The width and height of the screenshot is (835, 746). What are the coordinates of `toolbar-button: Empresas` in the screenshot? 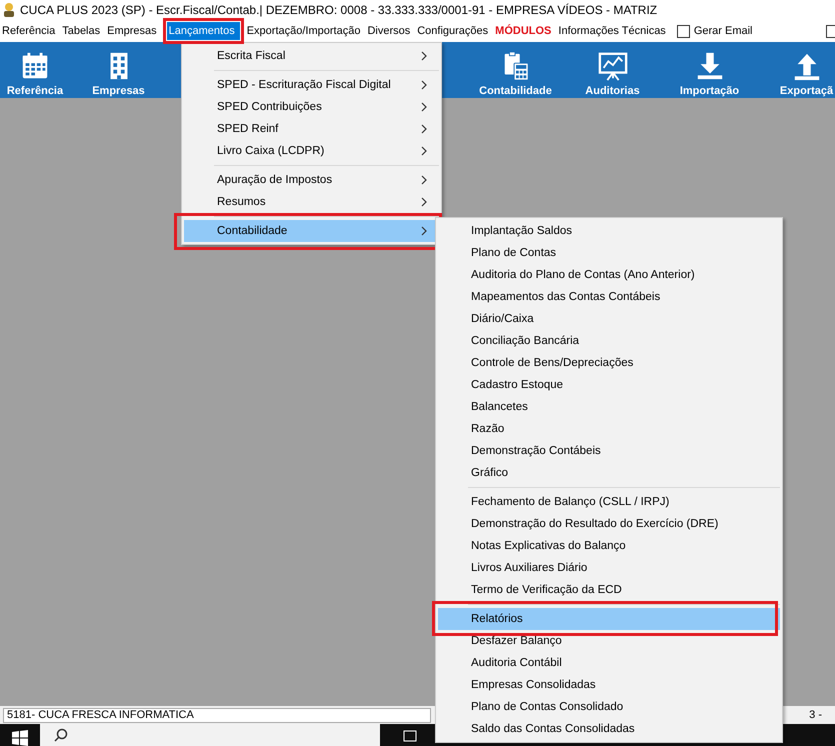 It's located at (118, 70).